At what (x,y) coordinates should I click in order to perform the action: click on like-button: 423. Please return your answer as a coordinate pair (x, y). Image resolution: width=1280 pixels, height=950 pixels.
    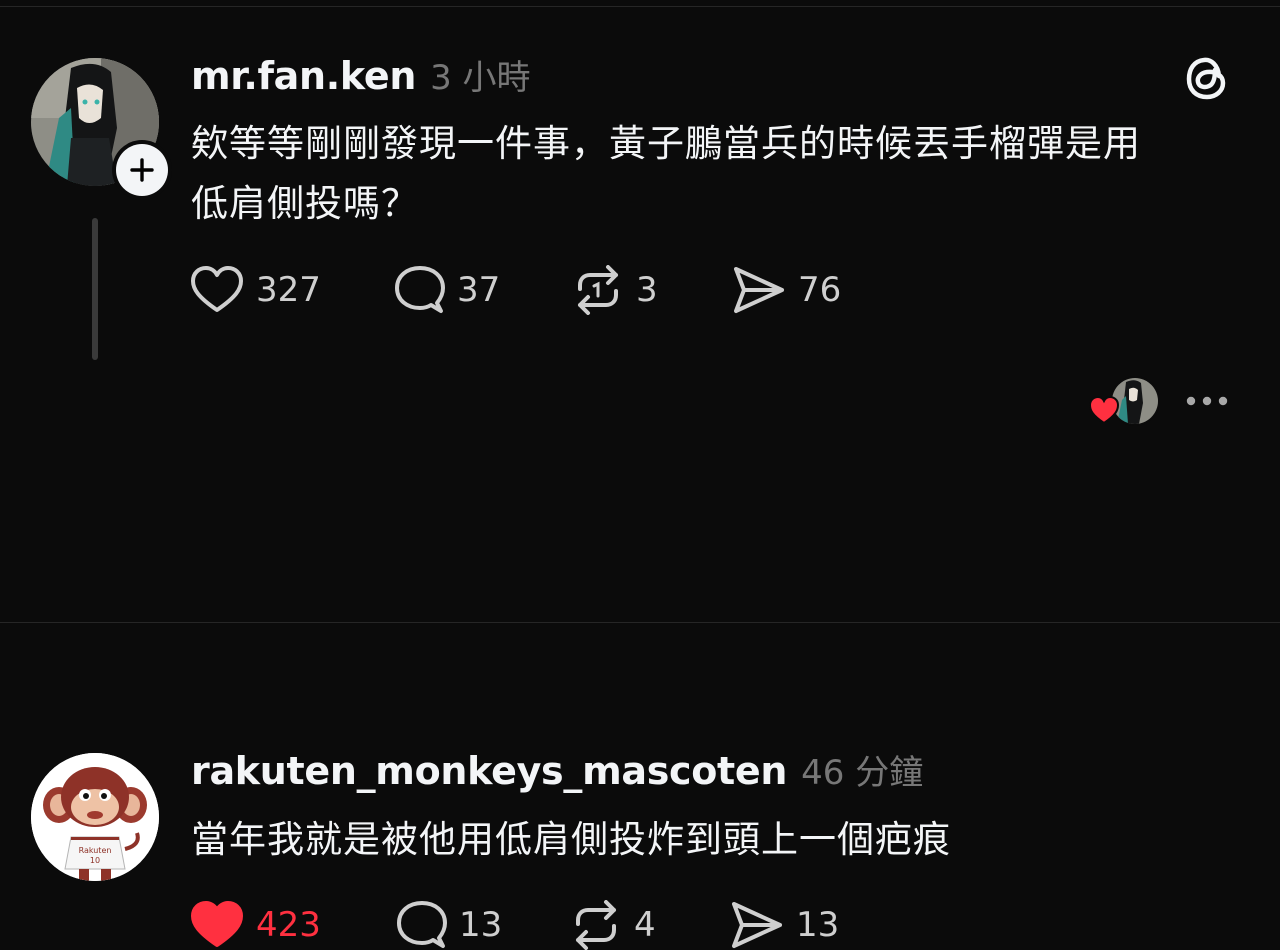
    Looking at the image, I should click on (255, 925).